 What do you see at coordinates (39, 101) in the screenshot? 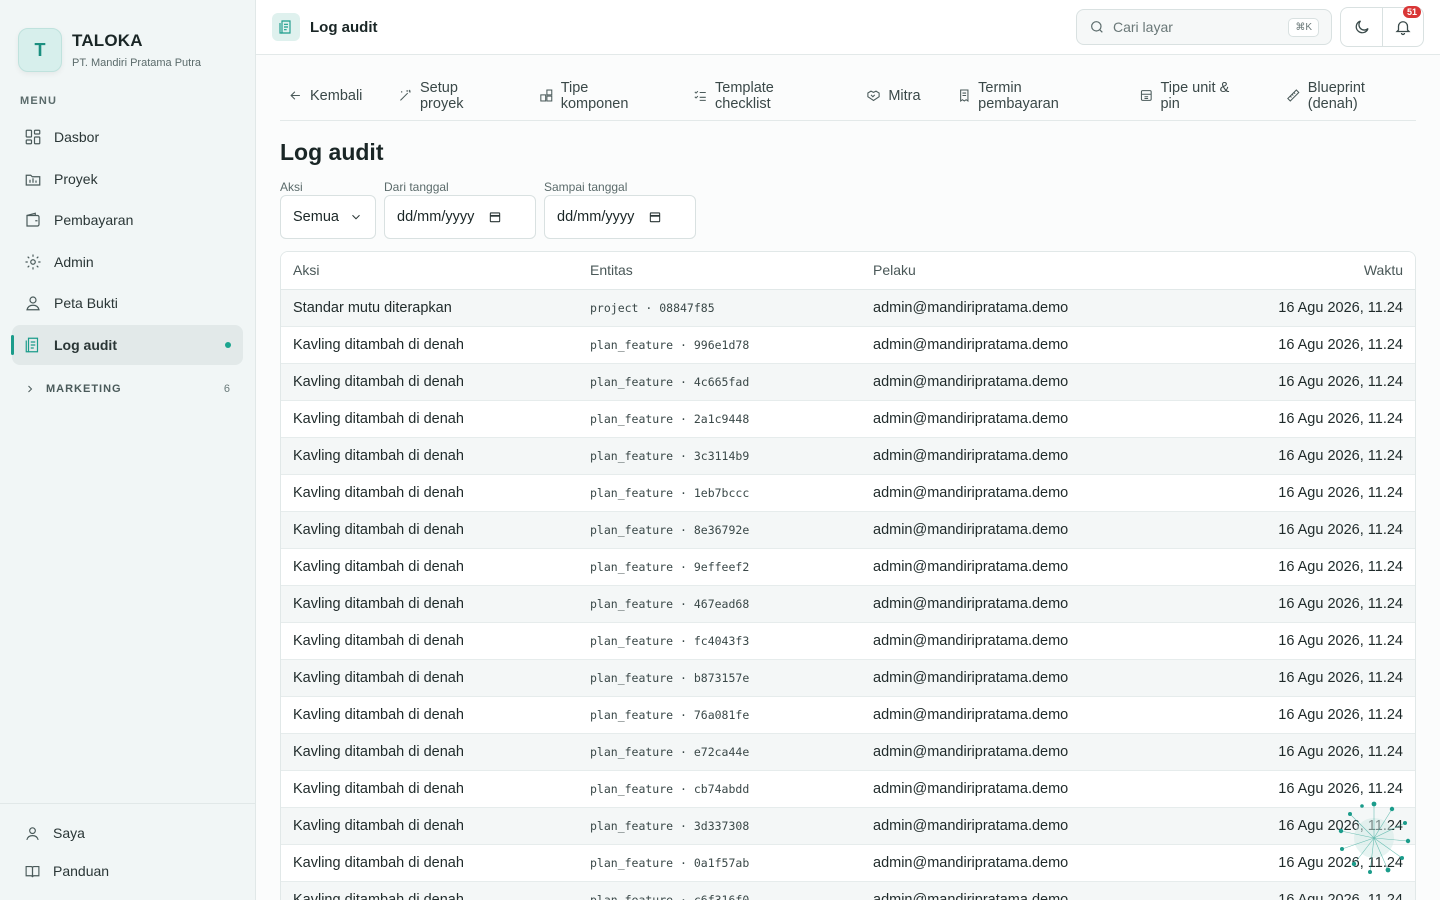
I see `menu-heading: MENU` at bounding box center [39, 101].